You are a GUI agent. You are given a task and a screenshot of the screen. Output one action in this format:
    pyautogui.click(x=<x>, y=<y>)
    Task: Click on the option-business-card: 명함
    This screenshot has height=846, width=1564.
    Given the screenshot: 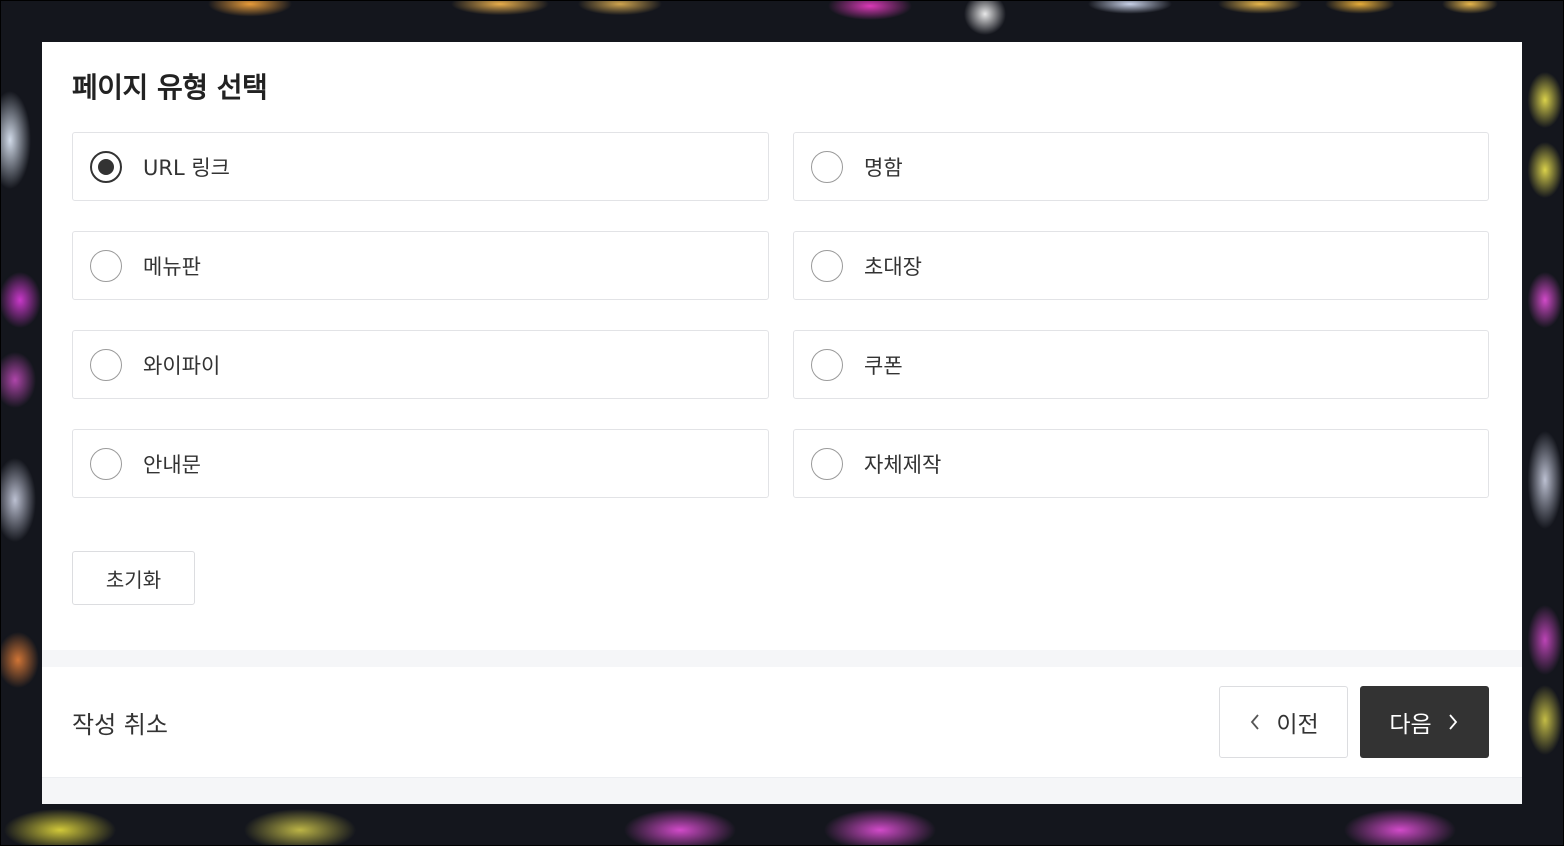 What is the action you would take?
    pyautogui.click(x=1141, y=166)
    